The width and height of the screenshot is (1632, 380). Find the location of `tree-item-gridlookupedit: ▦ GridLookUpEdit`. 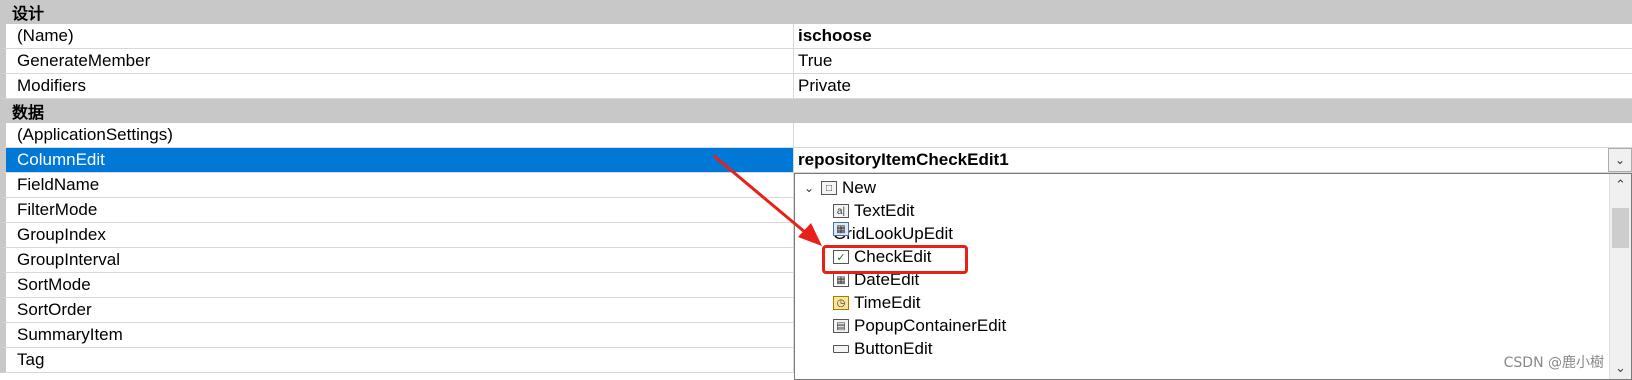

tree-item-gridlookupedit: ▦ GridLookUpEdit is located at coordinates (893, 234).